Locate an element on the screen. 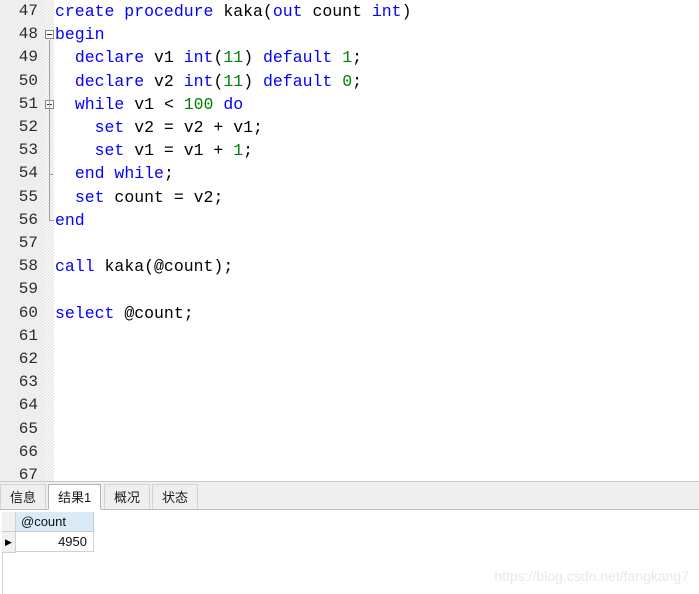 The width and height of the screenshot is (699, 594). code-line: 47 create procedure kaka(out count int) is located at coordinates (349, 11).